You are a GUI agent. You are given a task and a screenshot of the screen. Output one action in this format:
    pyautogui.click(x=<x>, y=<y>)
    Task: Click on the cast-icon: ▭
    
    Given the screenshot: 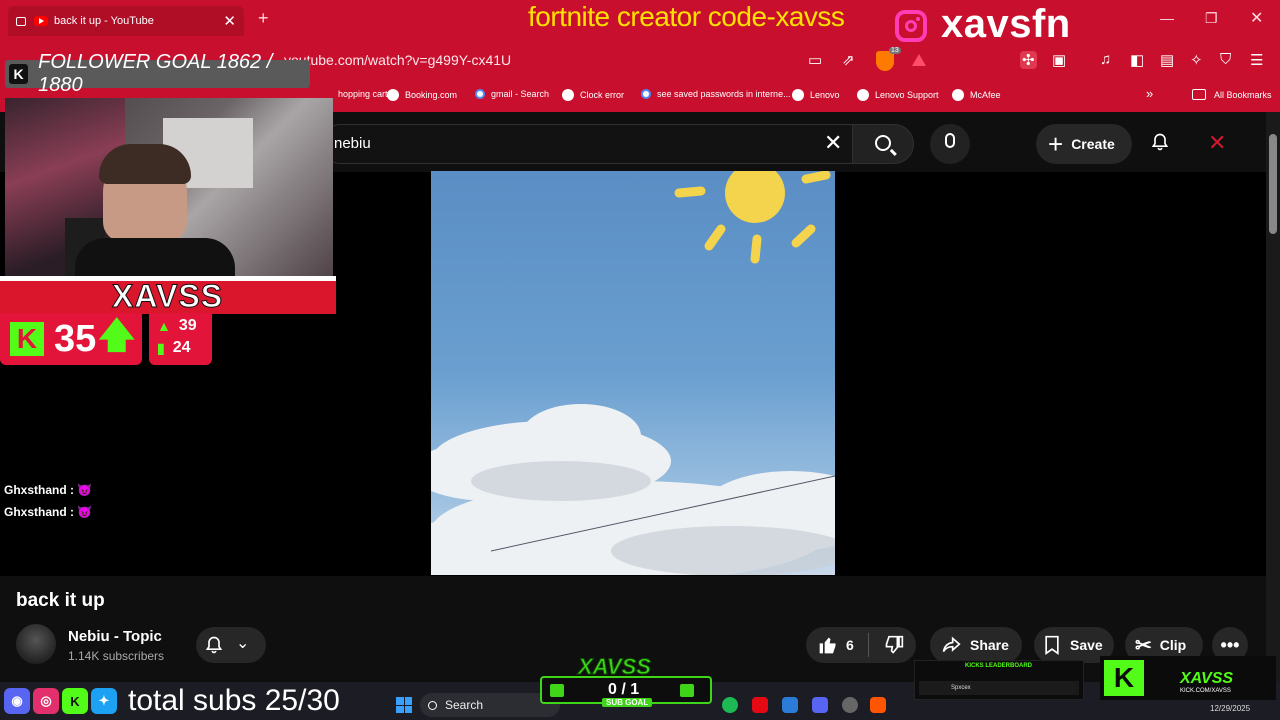 What is the action you would take?
    pyautogui.click(x=815, y=60)
    